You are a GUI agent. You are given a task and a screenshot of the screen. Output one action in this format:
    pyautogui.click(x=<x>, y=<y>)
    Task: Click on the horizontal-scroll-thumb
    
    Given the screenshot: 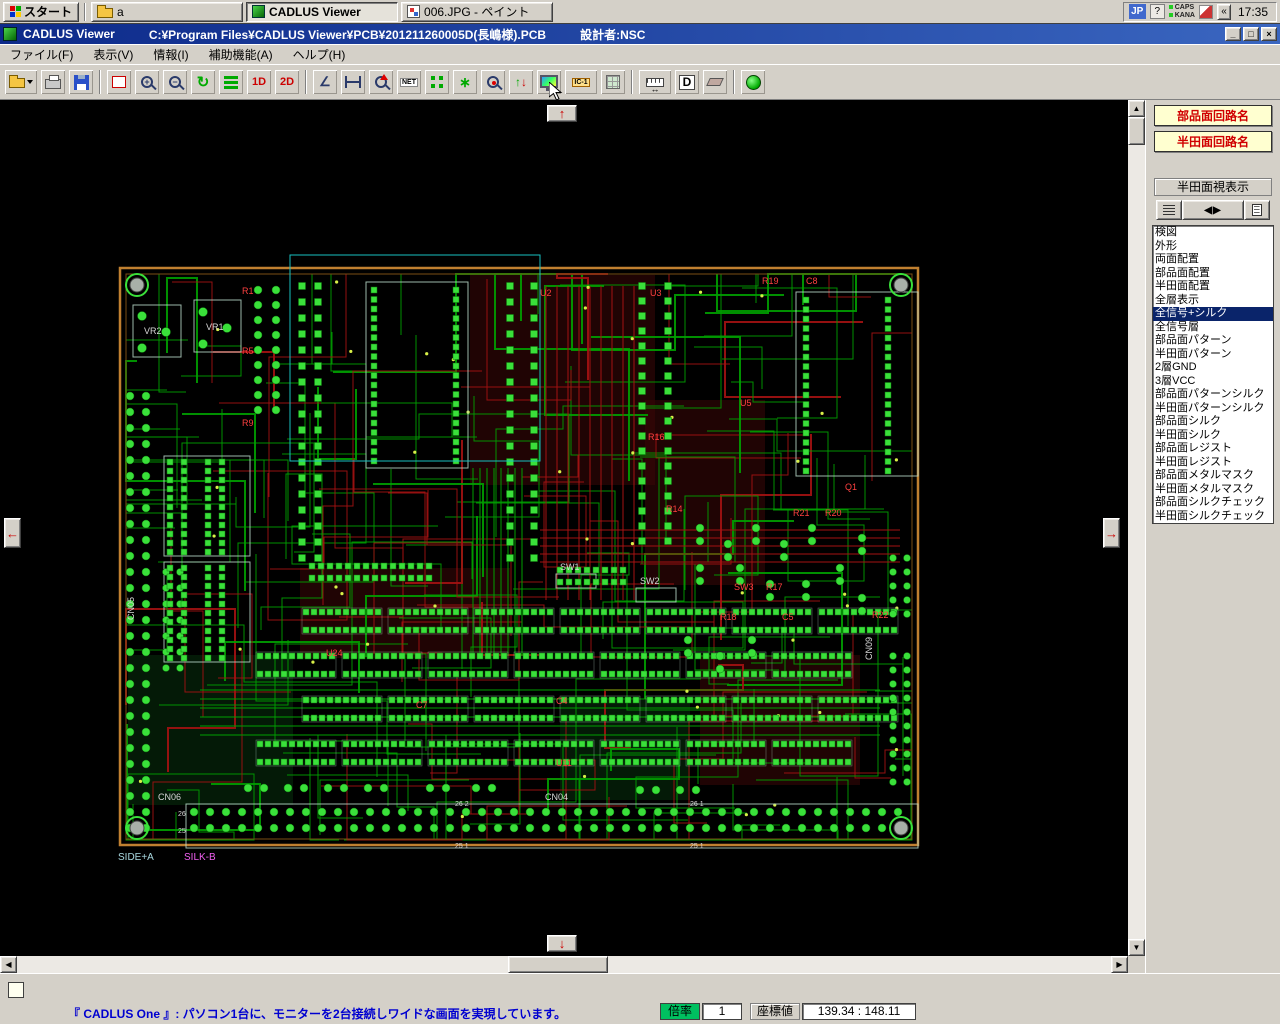 What is the action you would take?
    pyautogui.click(x=558, y=964)
    